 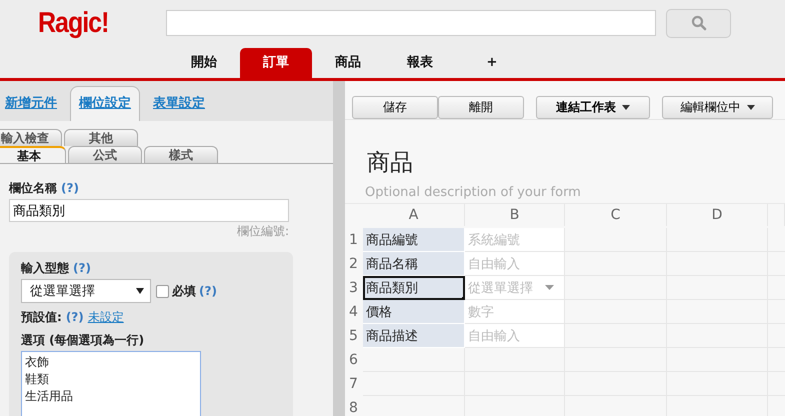 I want to click on panel-tab: 欄位設定, so click(x=105, y=103).